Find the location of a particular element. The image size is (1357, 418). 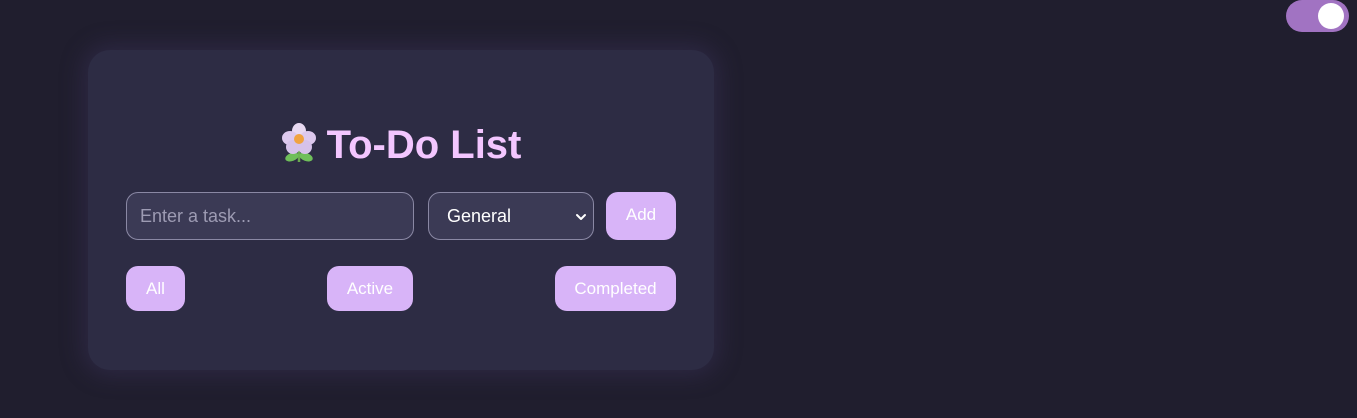

toggle-knob is located at coordinates (1331, 16).